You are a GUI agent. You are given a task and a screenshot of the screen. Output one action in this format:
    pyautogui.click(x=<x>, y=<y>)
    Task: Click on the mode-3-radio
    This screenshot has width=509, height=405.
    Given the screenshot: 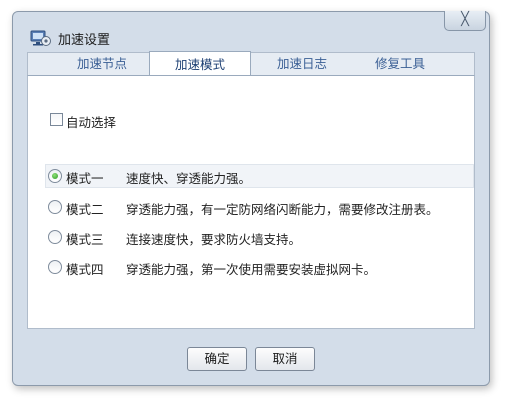 What is the action you would take?
    pyautogui.click(x=55, y=237)
    